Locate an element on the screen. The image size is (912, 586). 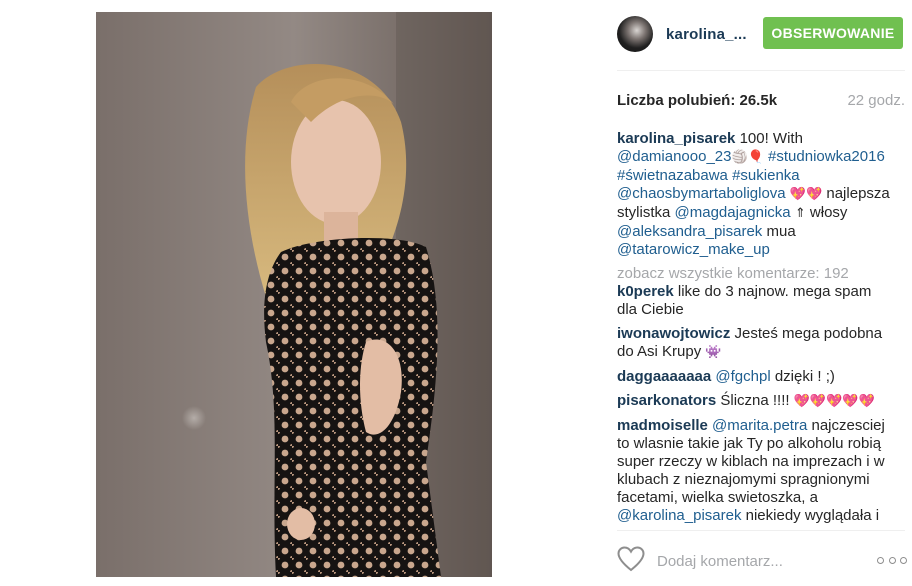
comment-username: pisarkonators is located at coordinates (666, 400).